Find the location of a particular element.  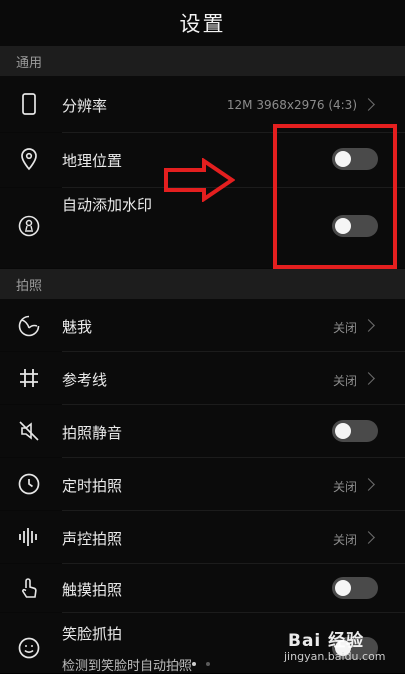

setting-row-beauty: 魅我 关闭 is located at coordinates (202, 325).